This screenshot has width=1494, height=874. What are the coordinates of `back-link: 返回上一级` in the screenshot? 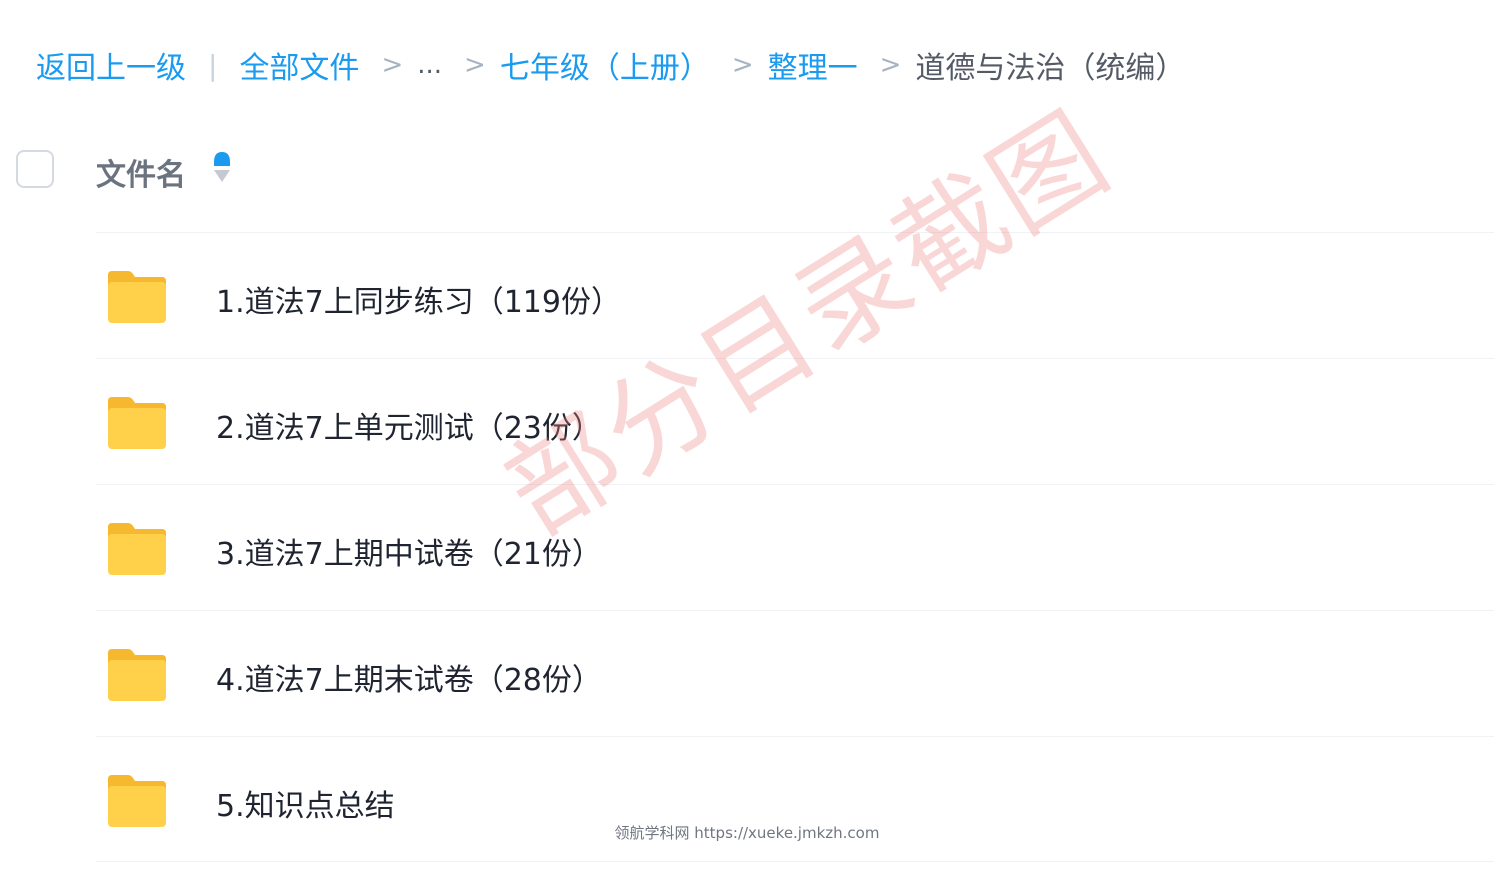 It's located at (111, 65).